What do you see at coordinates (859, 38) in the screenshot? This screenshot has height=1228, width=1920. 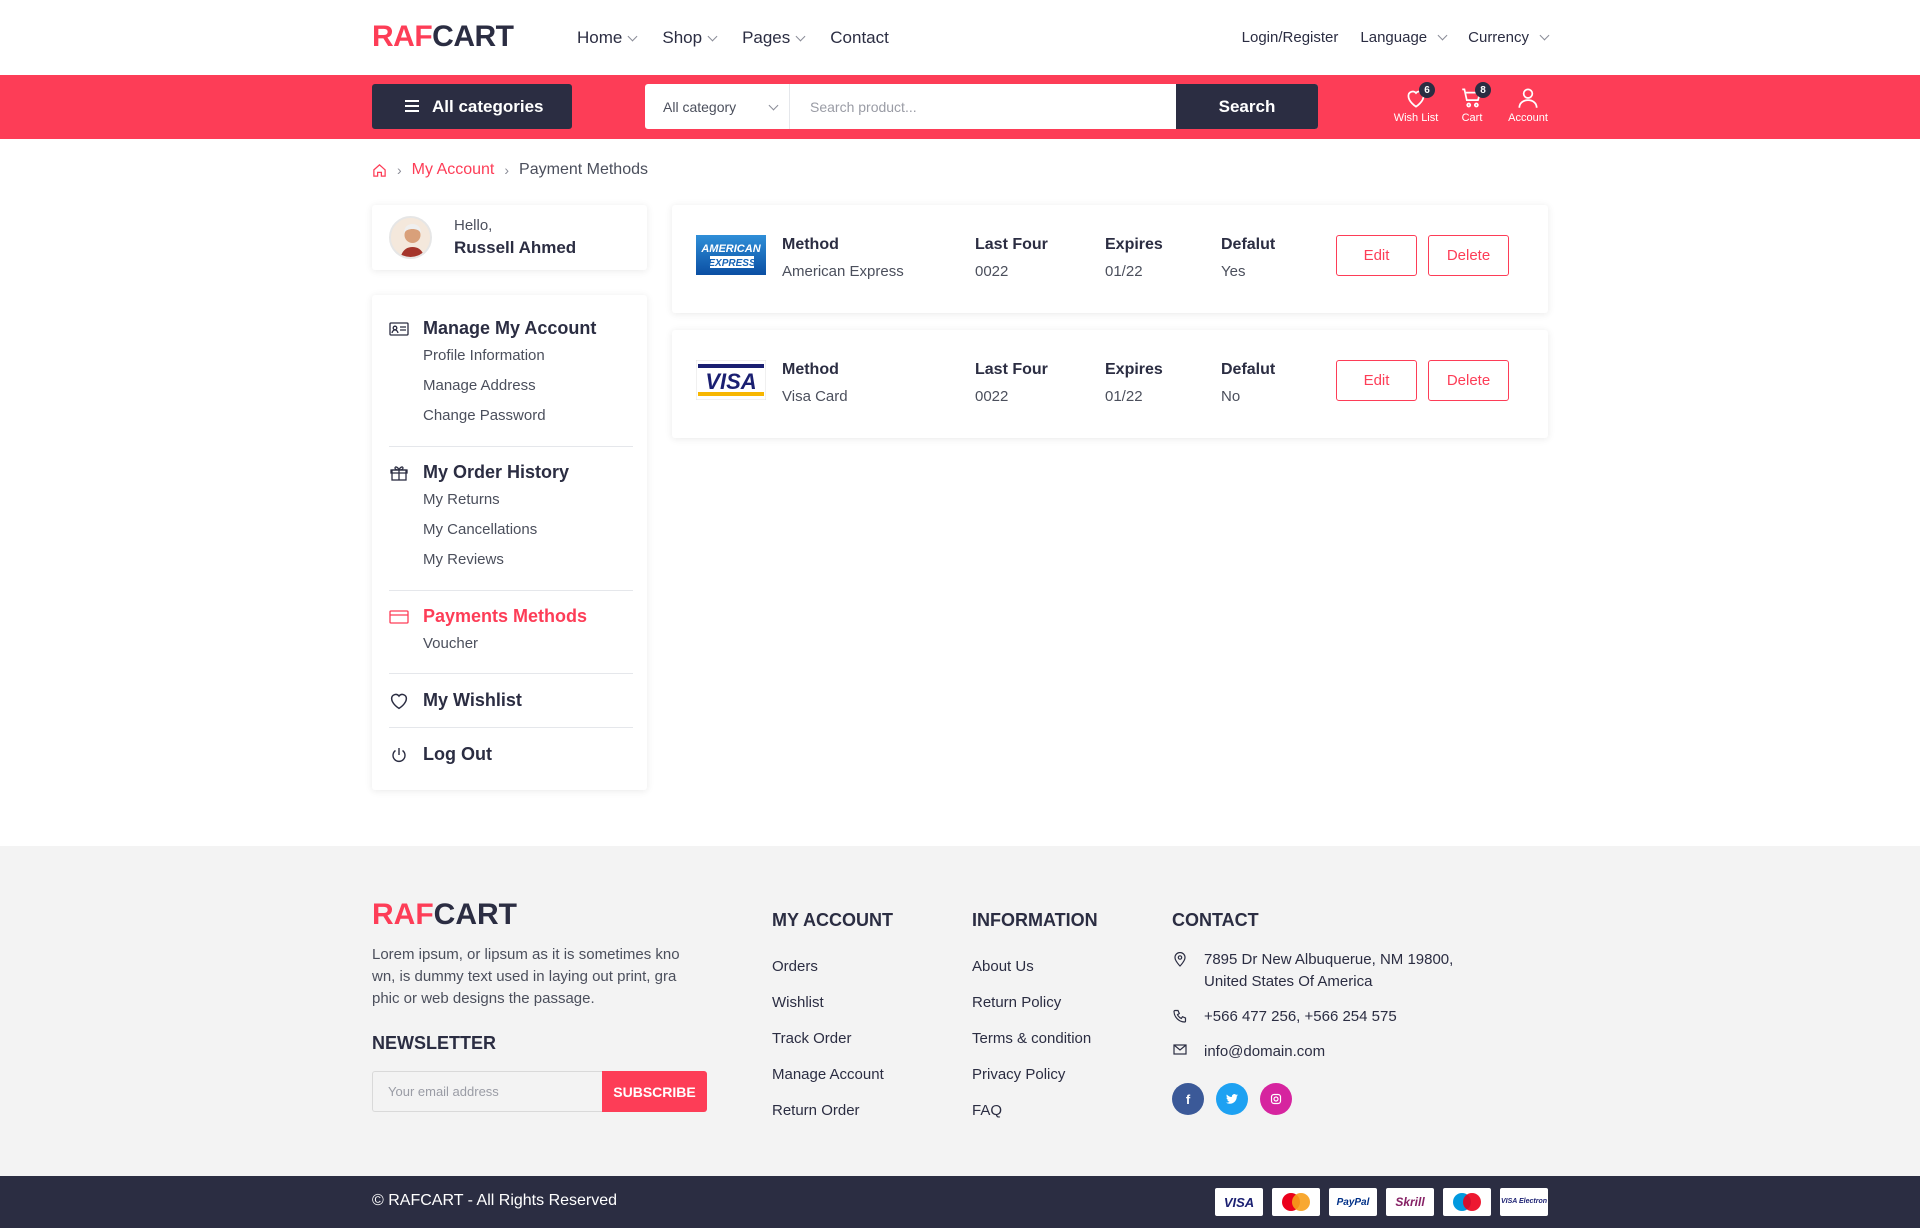 I see `nav-contact: Contact` at bounding box center [859, 38].